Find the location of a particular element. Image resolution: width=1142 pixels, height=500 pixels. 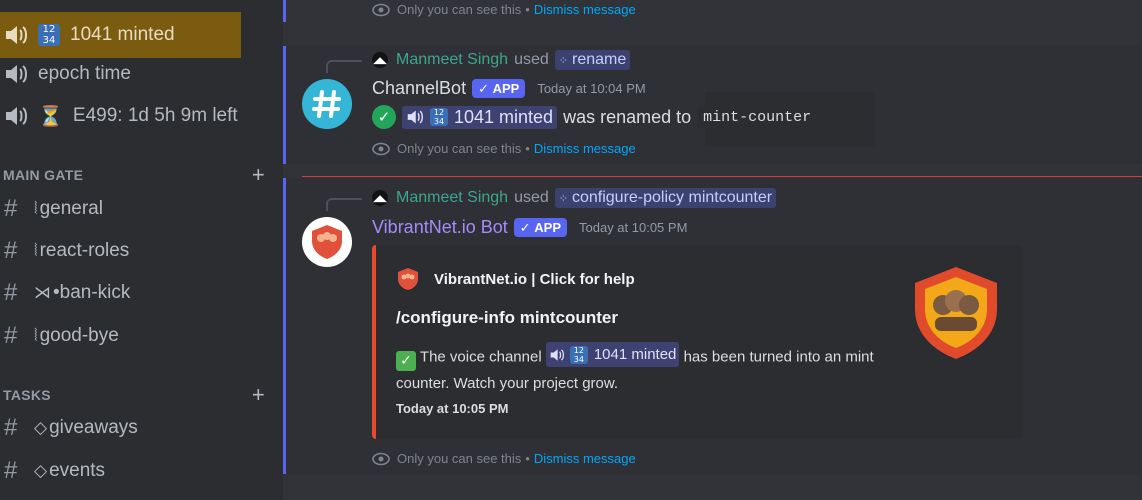

channel-label: general is located at coordinates (71, 208).